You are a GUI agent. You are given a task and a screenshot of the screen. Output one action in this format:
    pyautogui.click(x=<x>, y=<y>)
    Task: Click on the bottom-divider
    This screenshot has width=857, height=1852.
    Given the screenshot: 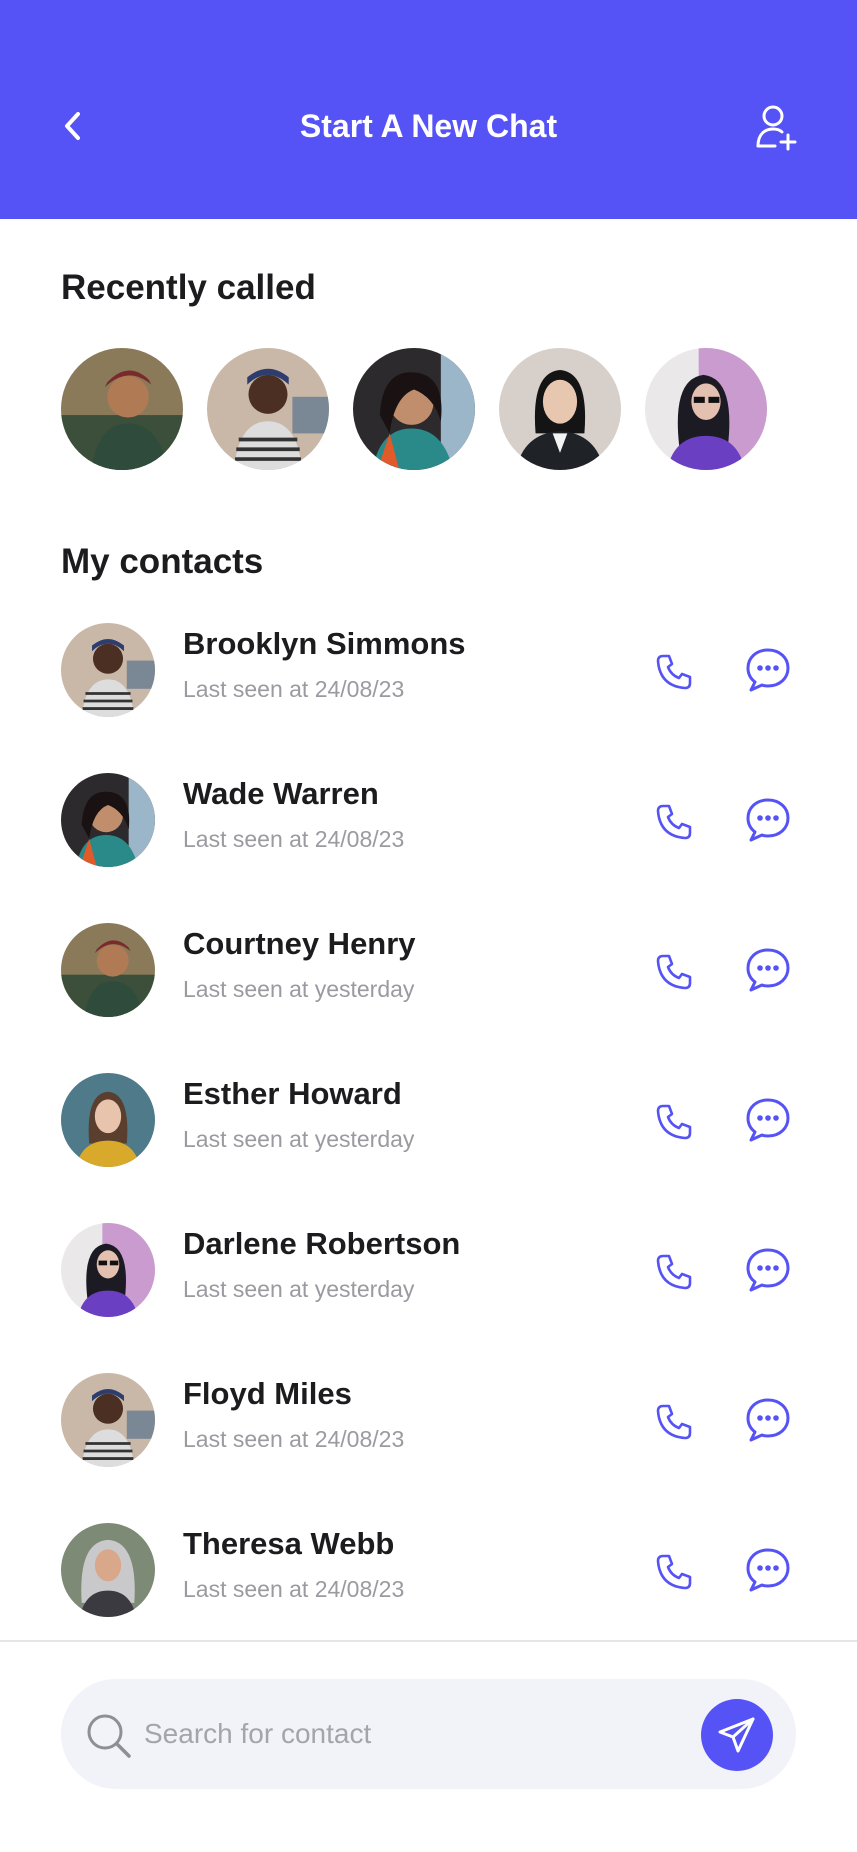 What is the action you would take?
    pyautogui.click(x=428, y=1641)
    